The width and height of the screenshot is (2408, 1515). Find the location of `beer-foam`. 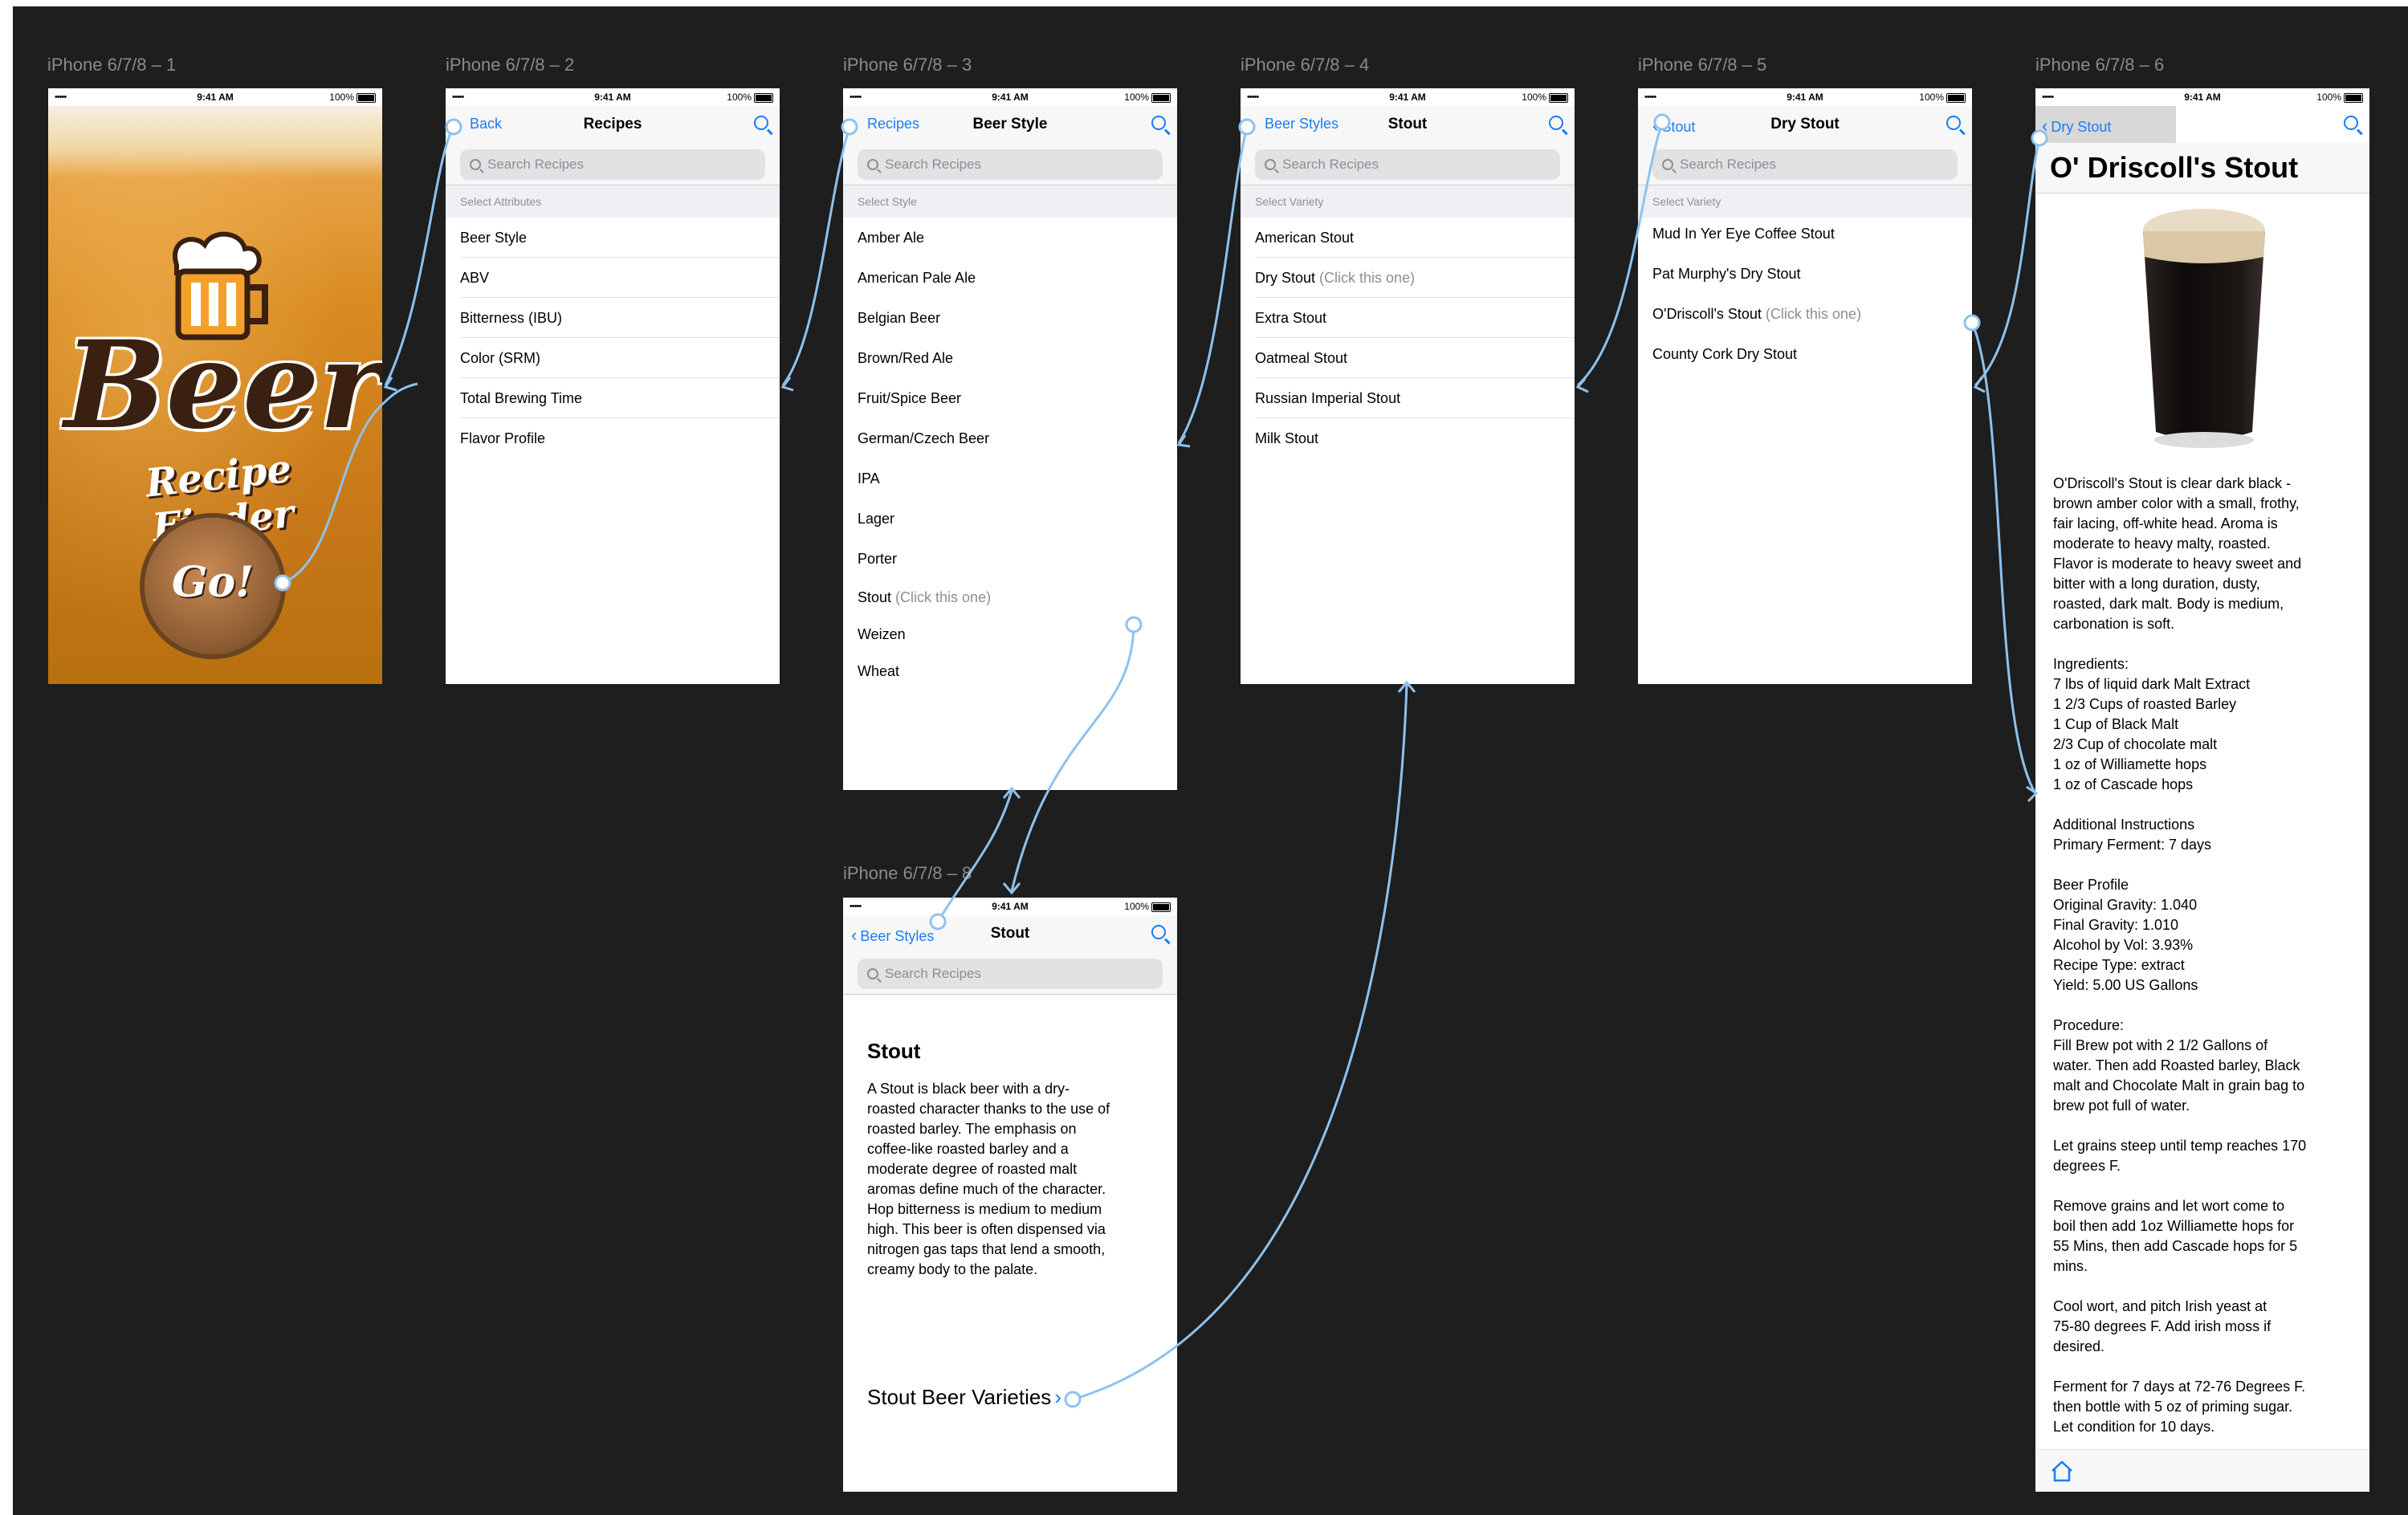

beer-foam is located at coordinates (215, 142).